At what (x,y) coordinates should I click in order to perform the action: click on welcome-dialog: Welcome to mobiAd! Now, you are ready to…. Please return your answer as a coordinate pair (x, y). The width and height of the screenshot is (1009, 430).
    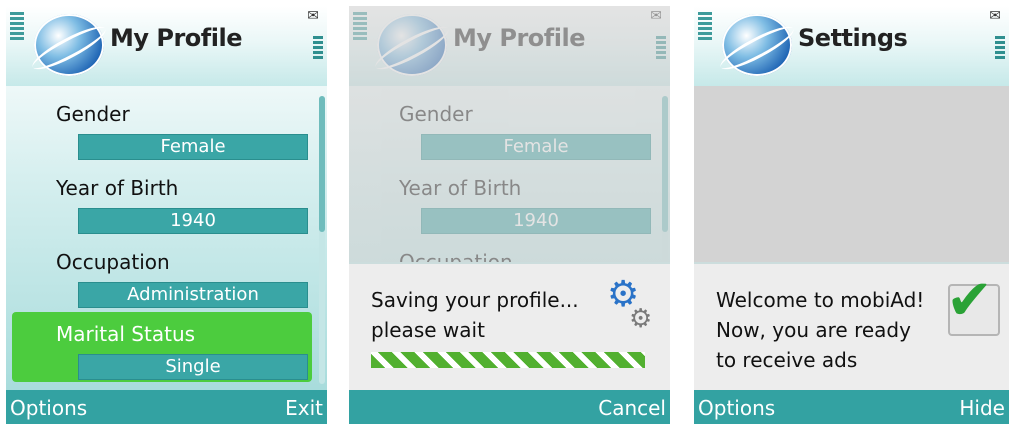
    Looking at the image, I should click on (851, 327).